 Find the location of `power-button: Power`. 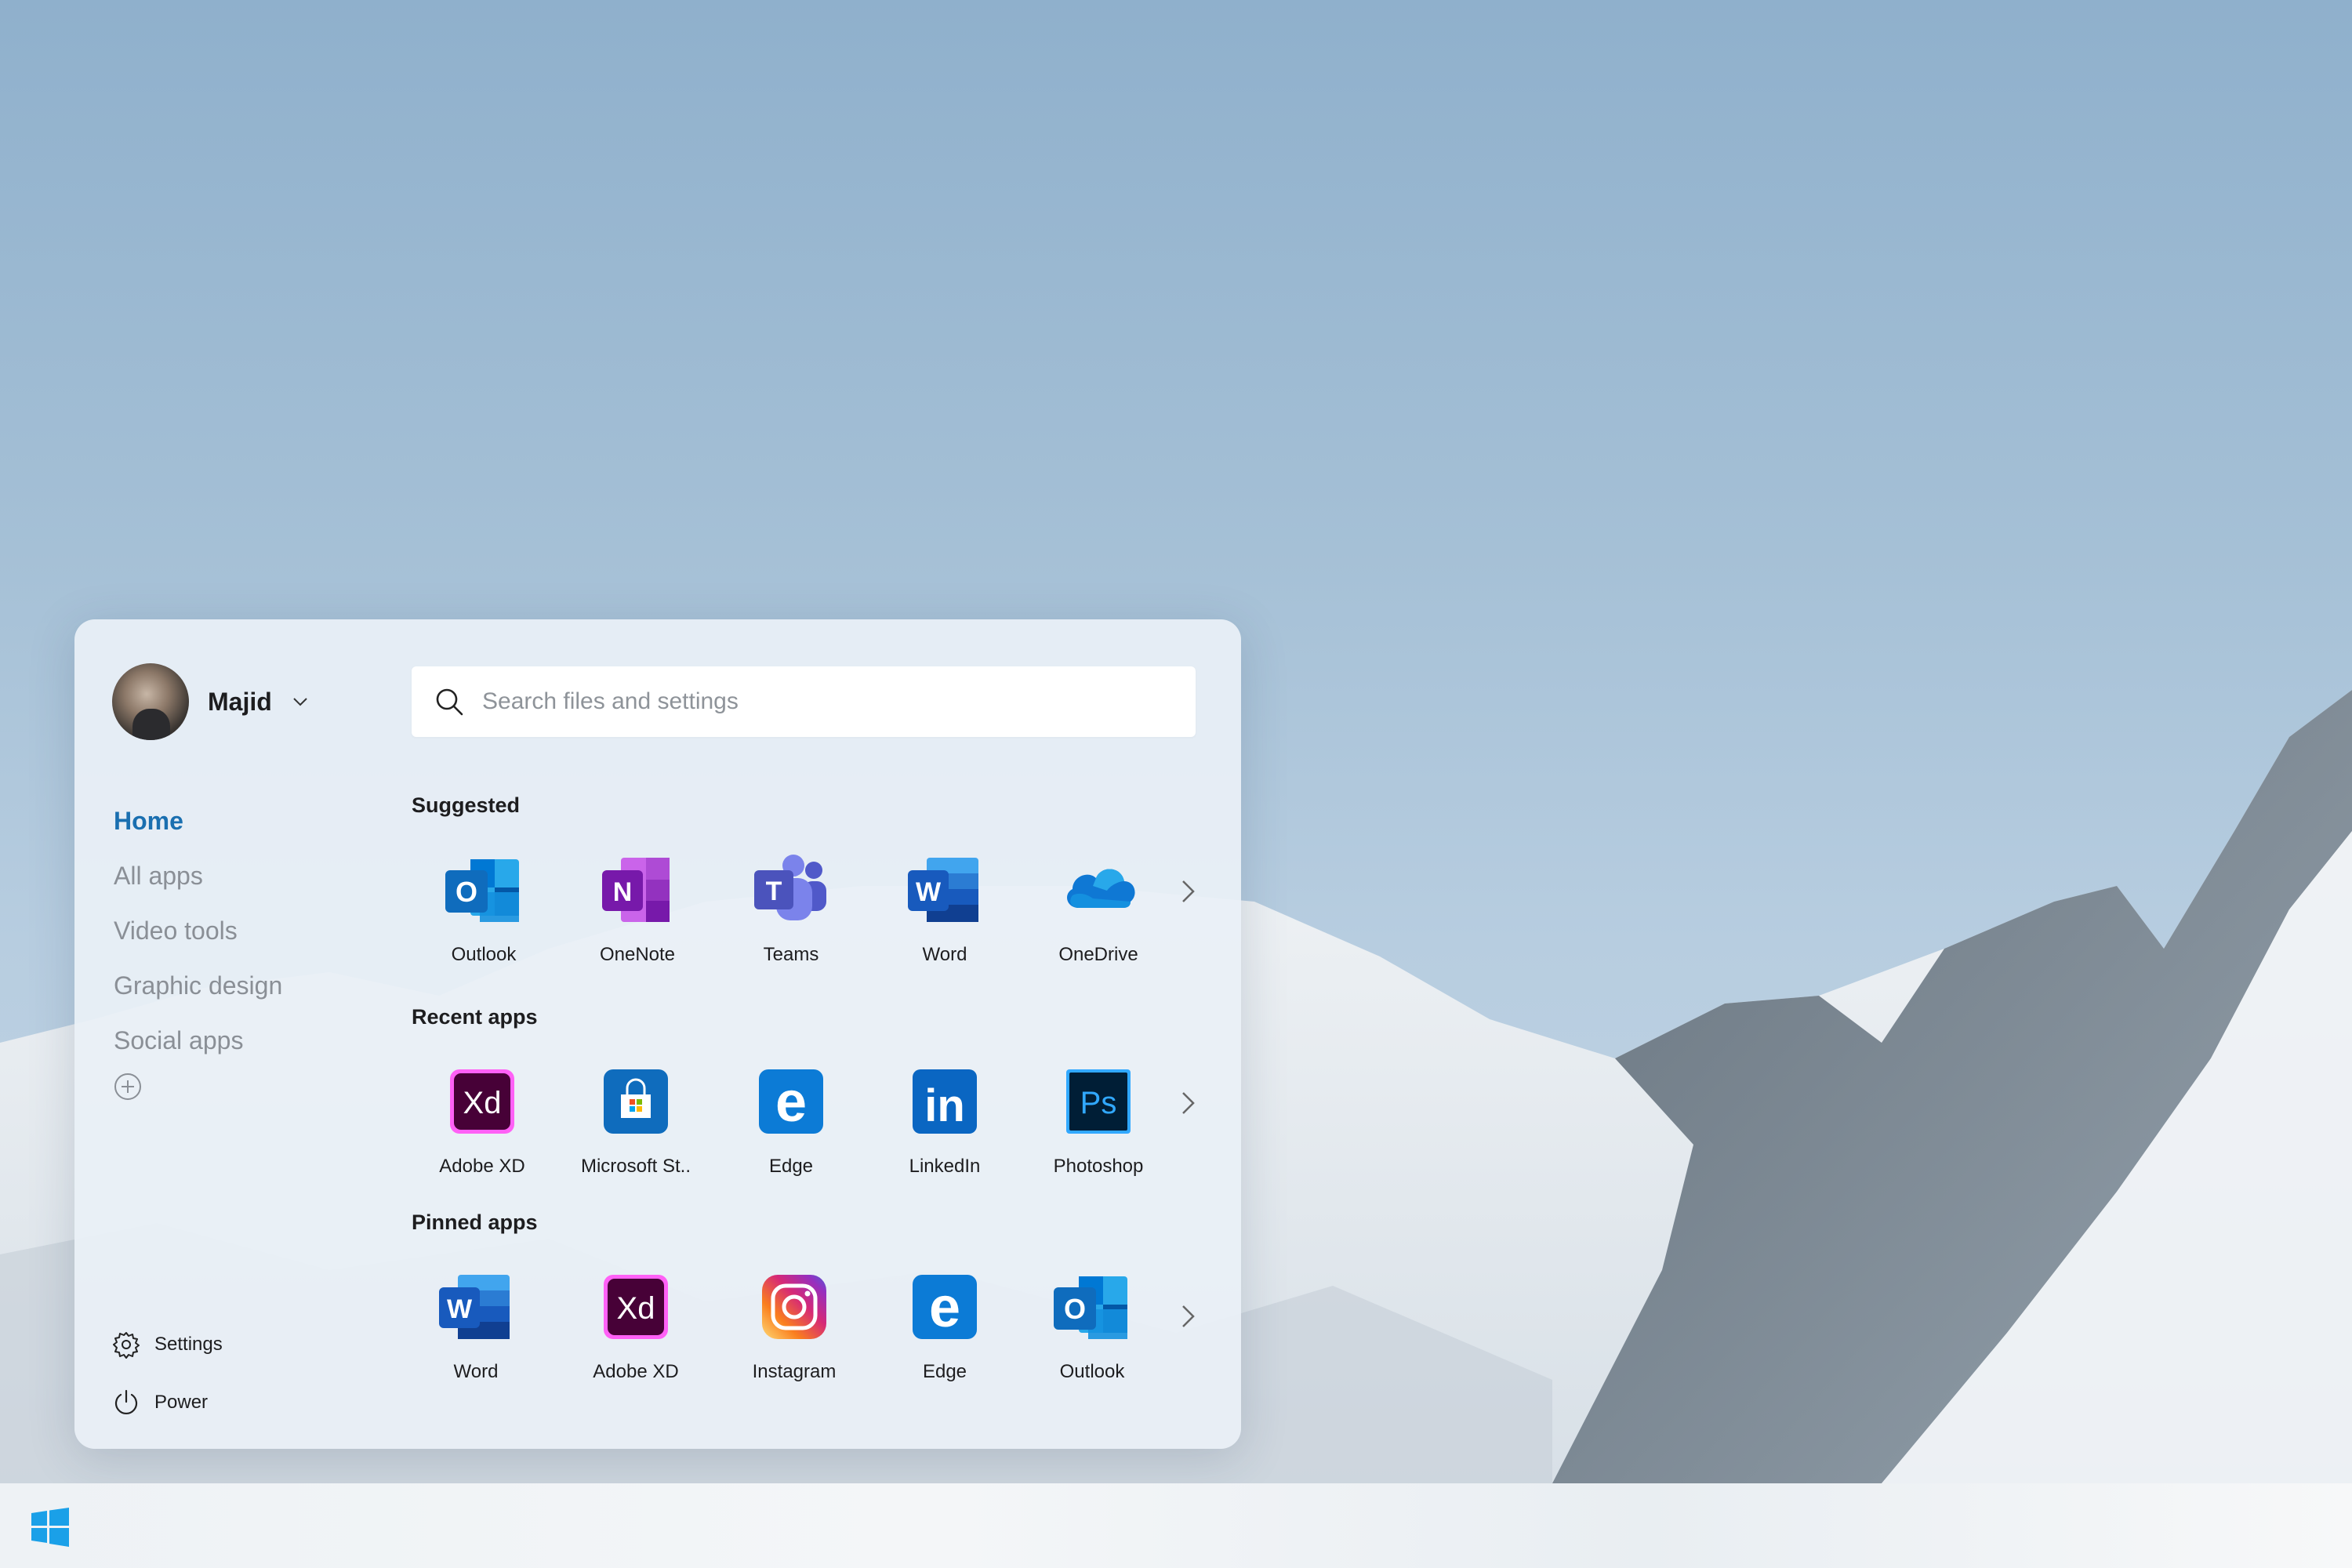

power-button: Power is located at coordinates (167, 1403).